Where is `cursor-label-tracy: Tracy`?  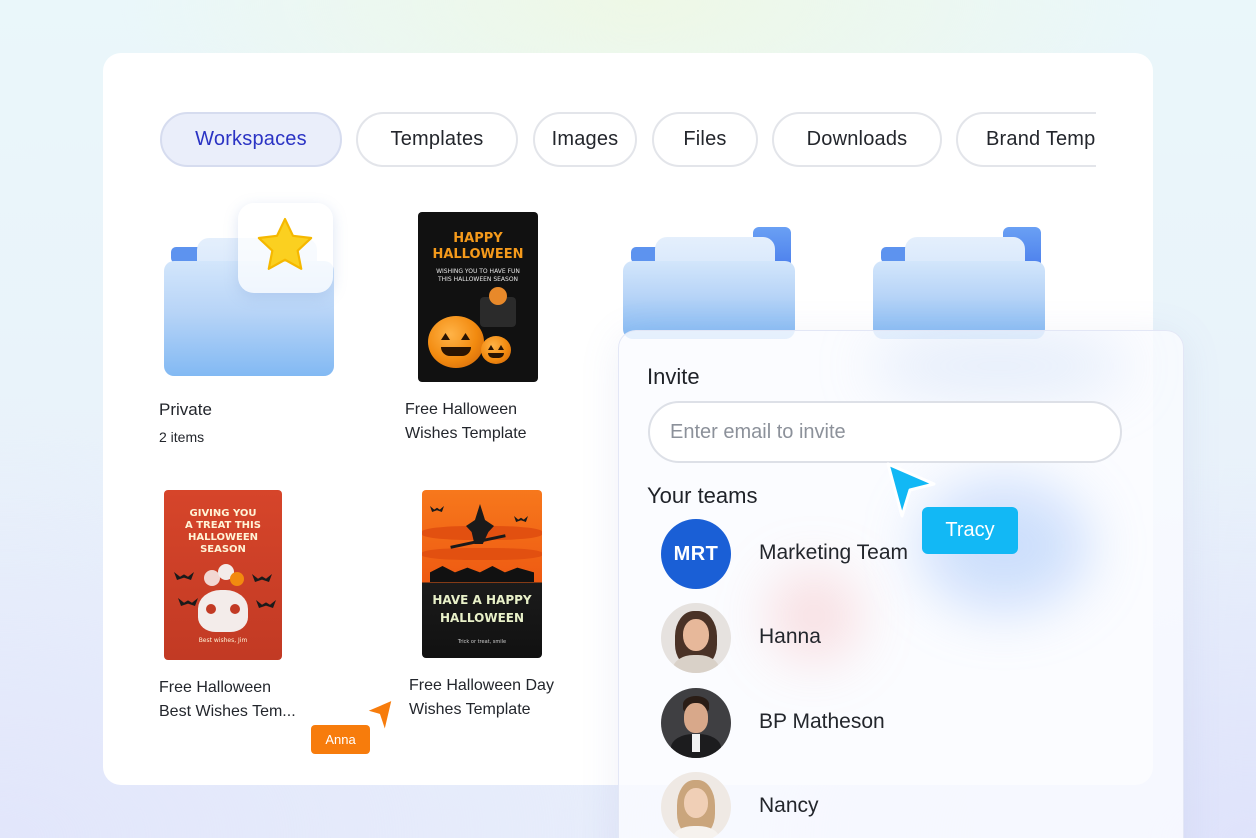 cursor-label-tracy: Tracy is located at coordinates (970, 530).